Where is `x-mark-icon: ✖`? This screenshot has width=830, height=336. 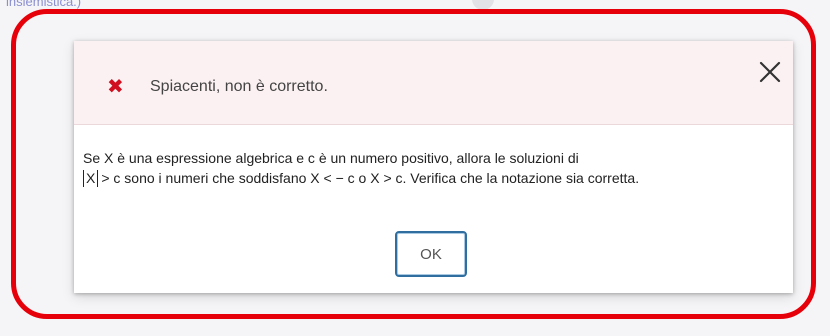 x-mark-icon: ✖ is located at coordinates (115, 87).